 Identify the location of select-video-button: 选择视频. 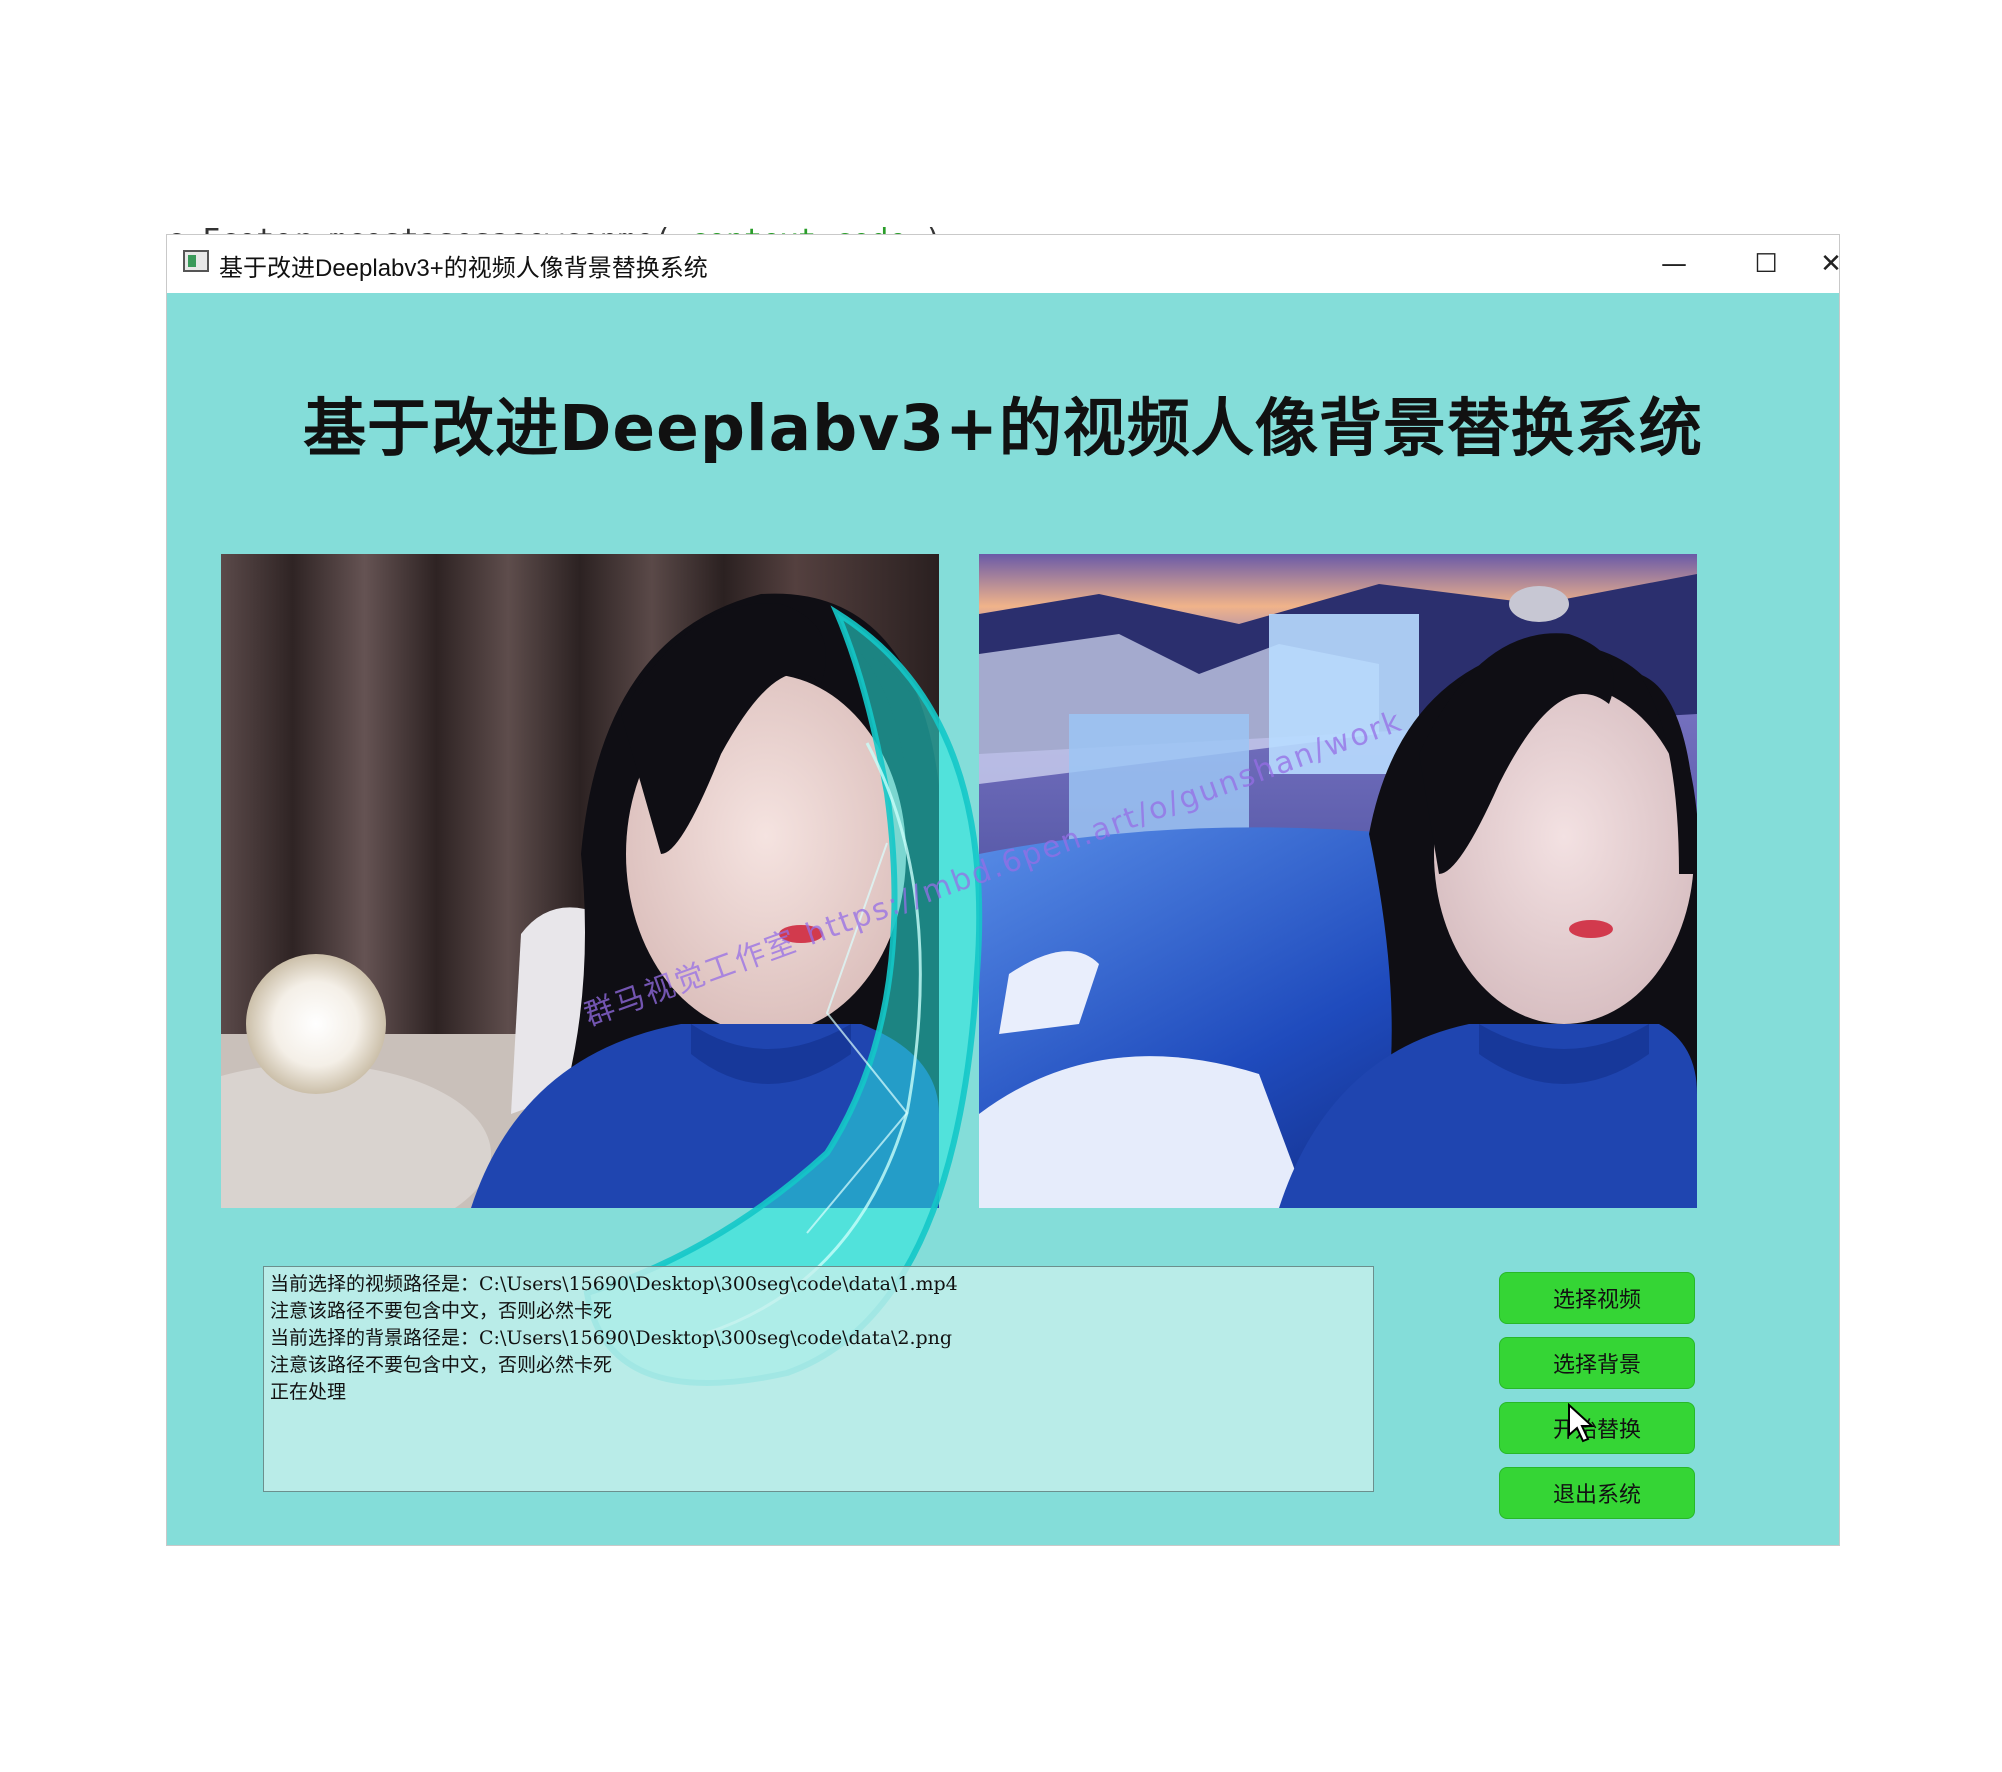
(1597, 1298).